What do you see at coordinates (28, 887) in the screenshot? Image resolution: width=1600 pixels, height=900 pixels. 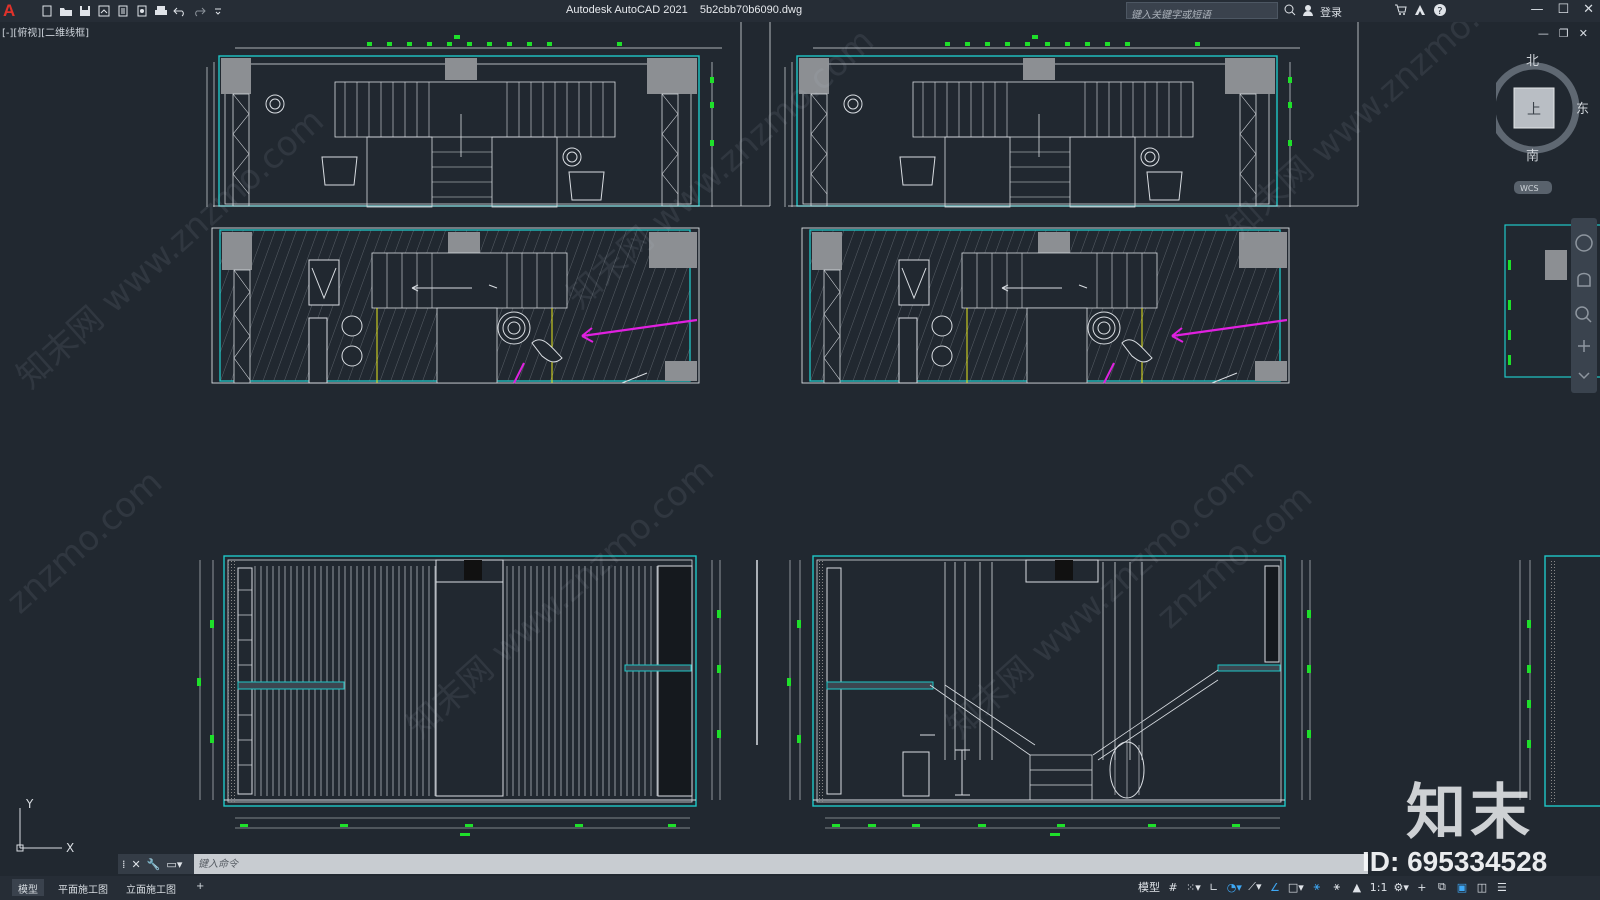 I see `tab-model: 模型` at bounding box center [28, 887].